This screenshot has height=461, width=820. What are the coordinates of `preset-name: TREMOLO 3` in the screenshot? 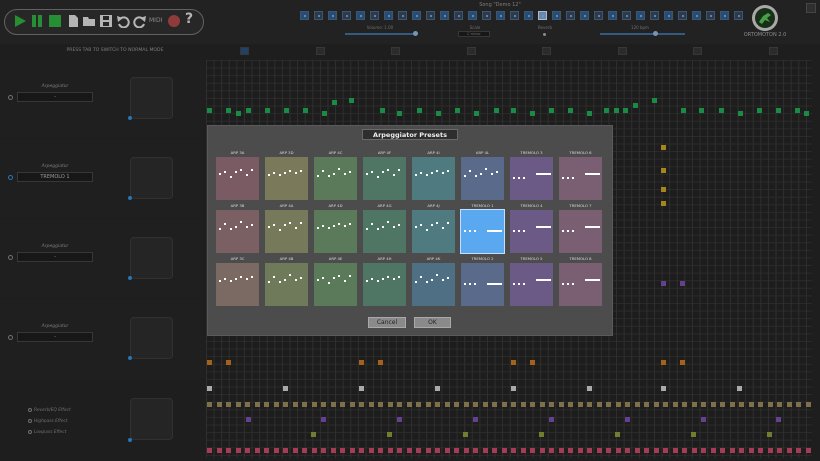 It's located at (531, 152).